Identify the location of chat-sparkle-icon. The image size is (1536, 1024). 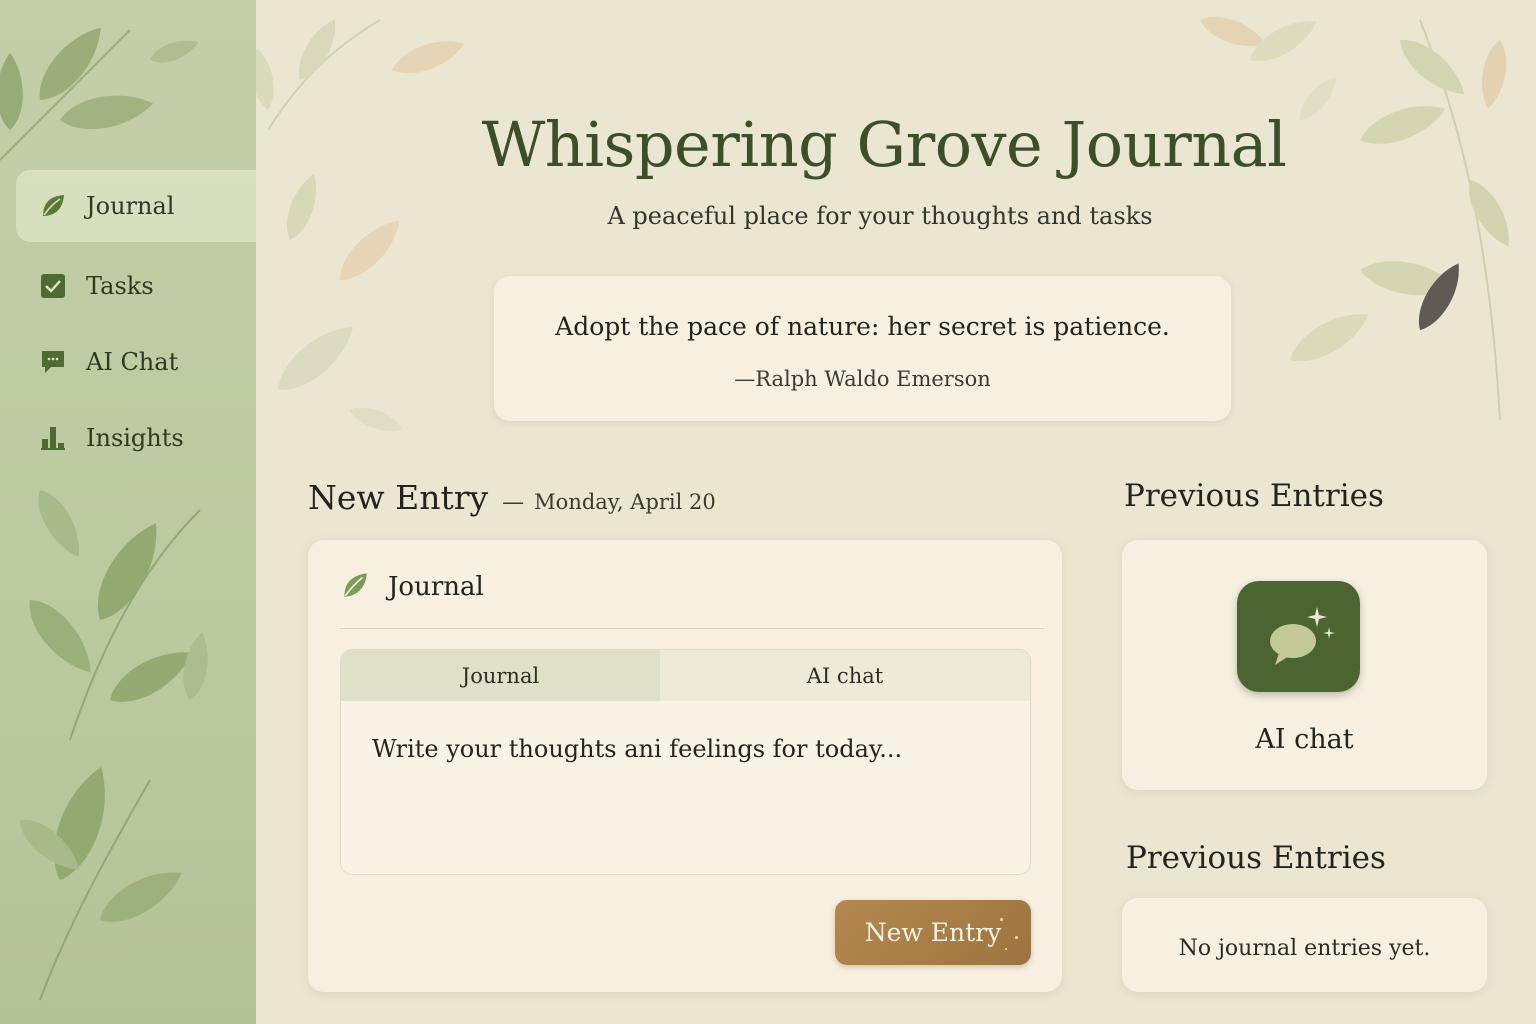
(1298, 636).